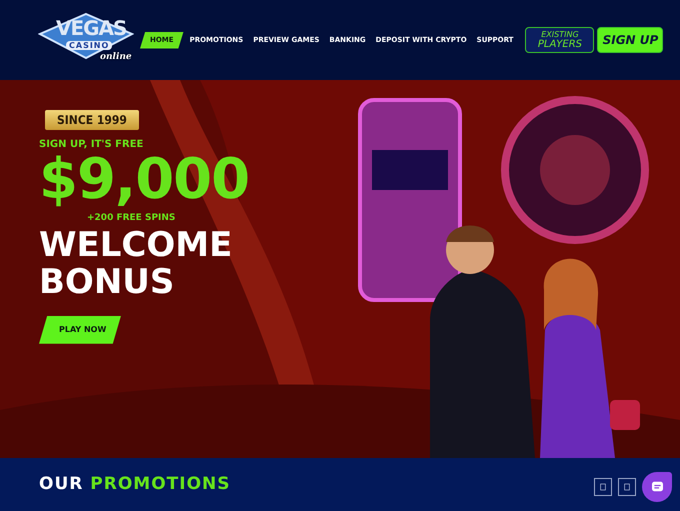 This screenshot has width=680, height=511. Describe the element at coordinates (160, 484) in the screenshot. I see `section-title: PROMOTIONS` at that location.